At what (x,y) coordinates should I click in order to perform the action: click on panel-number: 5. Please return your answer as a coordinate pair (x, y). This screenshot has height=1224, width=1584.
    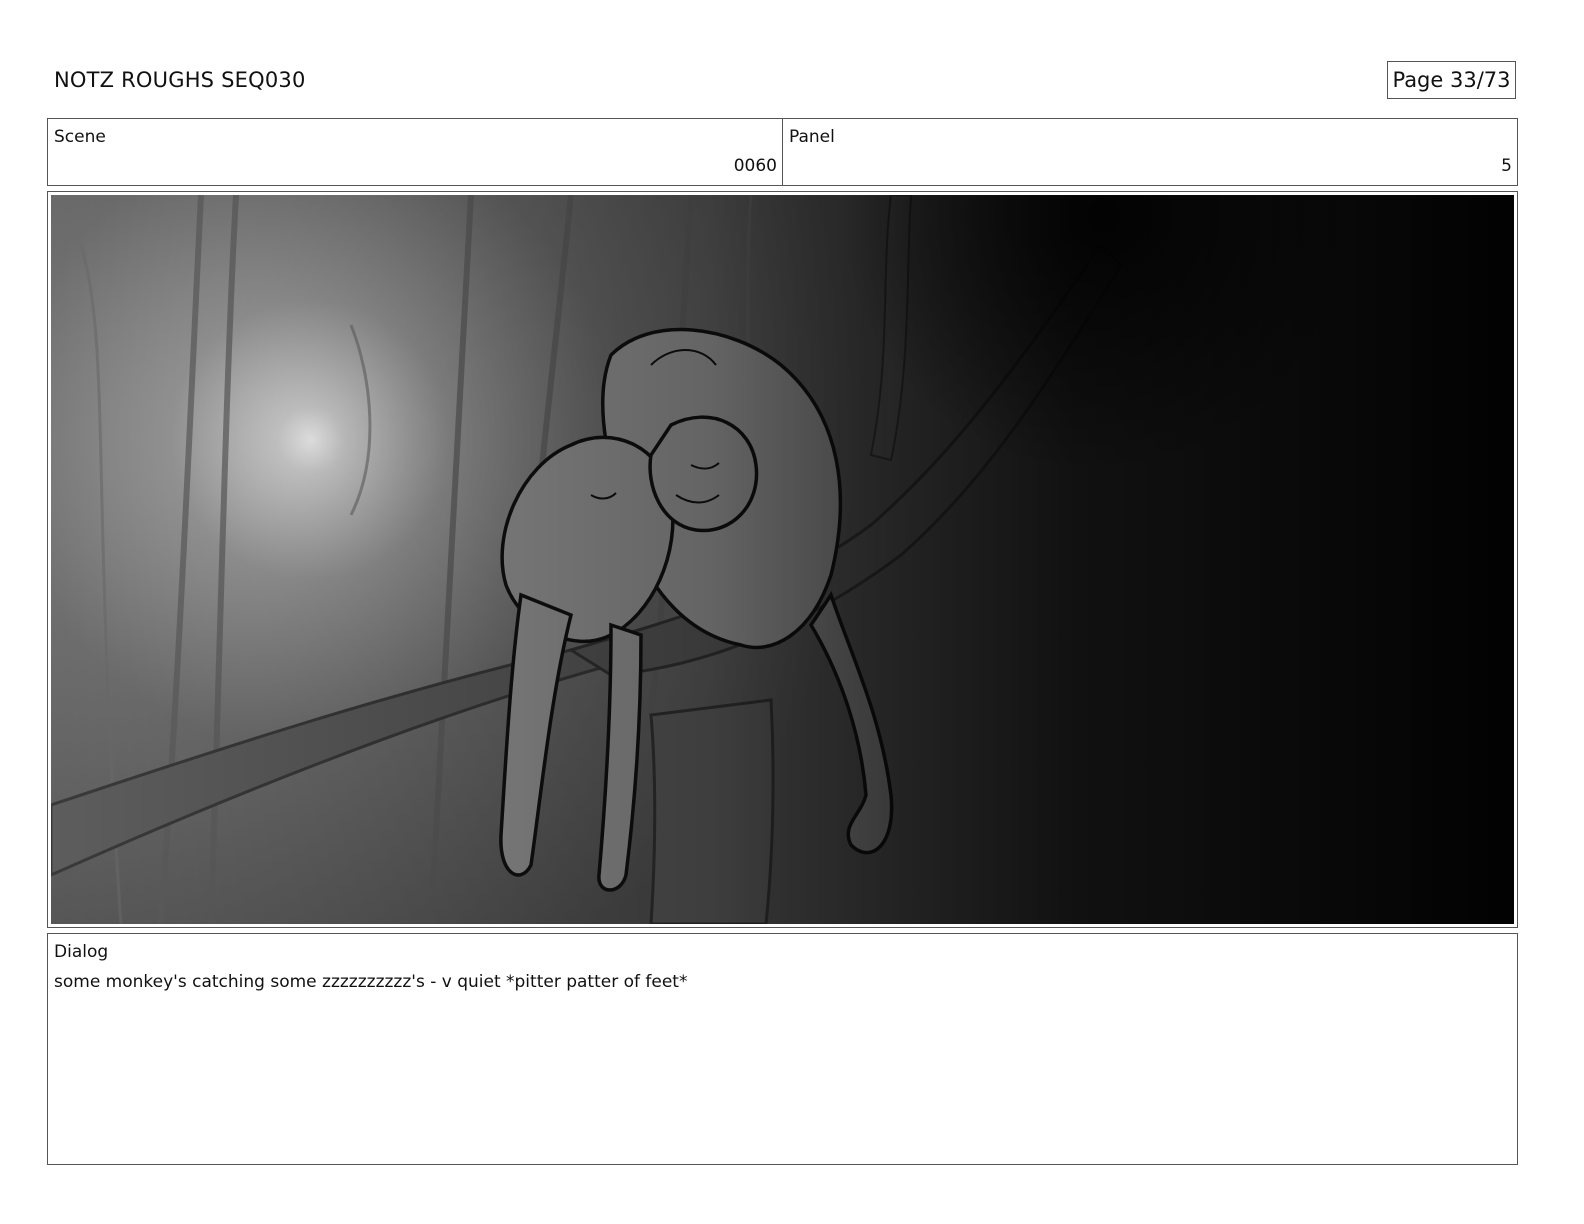
    Looking at the image, I should click on (1506, 166).